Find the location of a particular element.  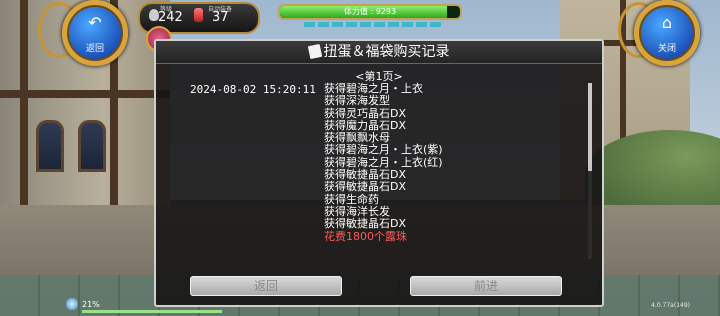

next-page-button: 前进 is located at coordinates (486, 286).